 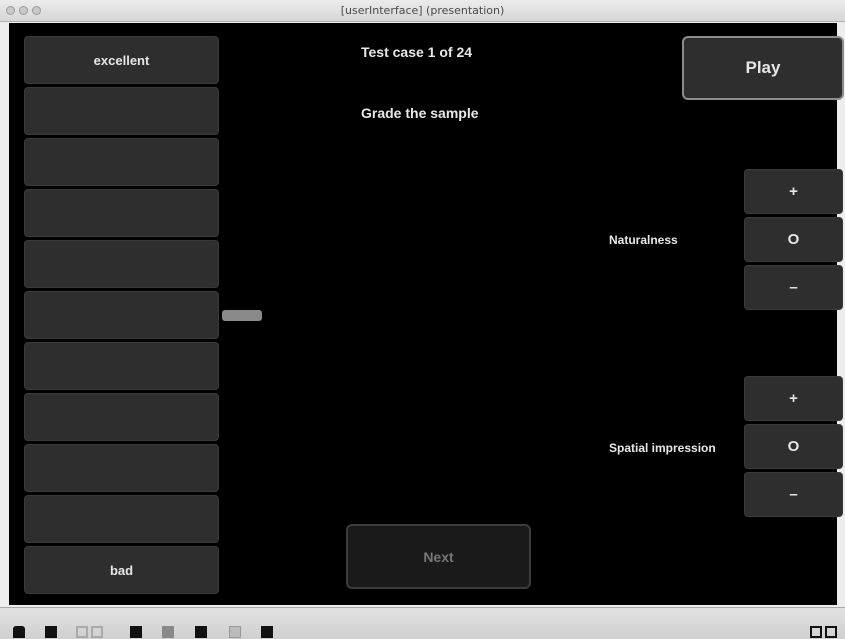 What do you see at coordinates (267, 632) in the screenshot?
I see `clipboard-icon` at bounding box center [267, 632].